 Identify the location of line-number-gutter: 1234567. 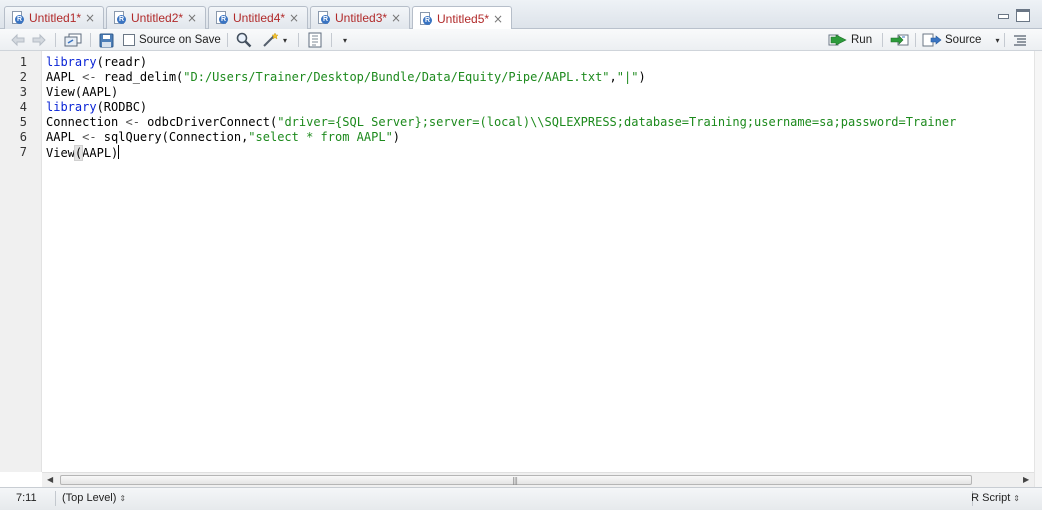
(21, 261).